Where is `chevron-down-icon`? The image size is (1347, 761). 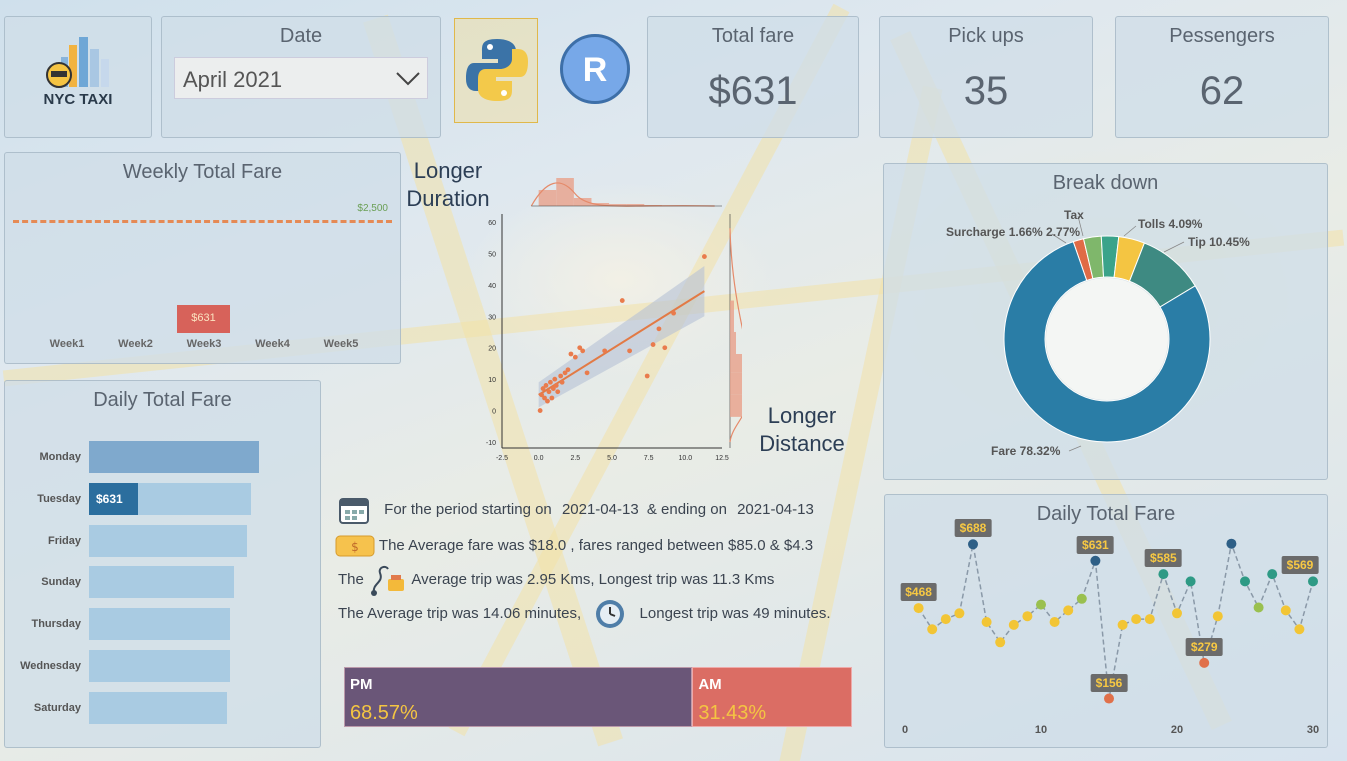 chevron-down-icon is located at coordinates (408, 79).